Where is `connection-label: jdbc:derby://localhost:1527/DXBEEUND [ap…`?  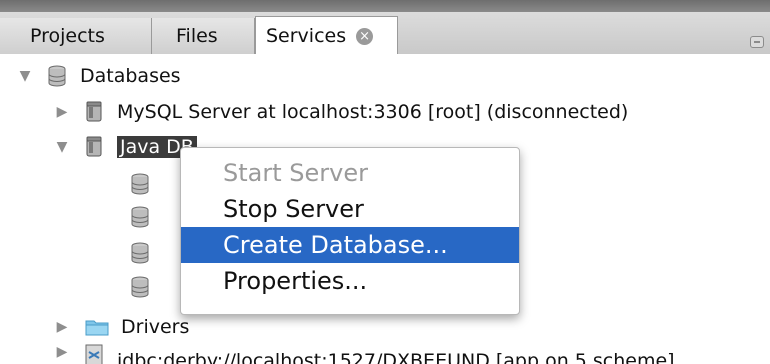 connection-label: jdbc:derby://localhost:1527/DXBEEUND [ap… is located at coordinates (396, 357).